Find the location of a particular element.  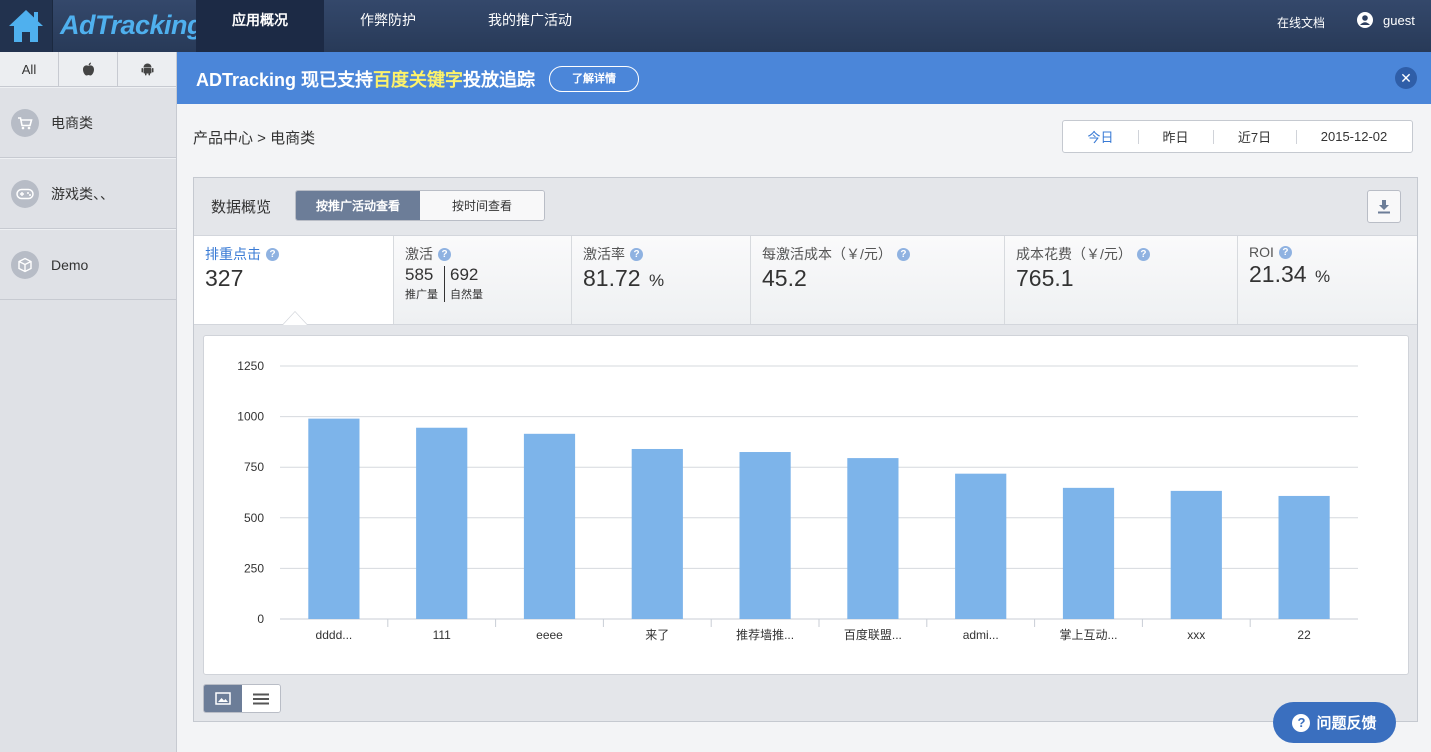

metric-label-text: 成本花费（￥/元） is located at coordinates (1074, 254).